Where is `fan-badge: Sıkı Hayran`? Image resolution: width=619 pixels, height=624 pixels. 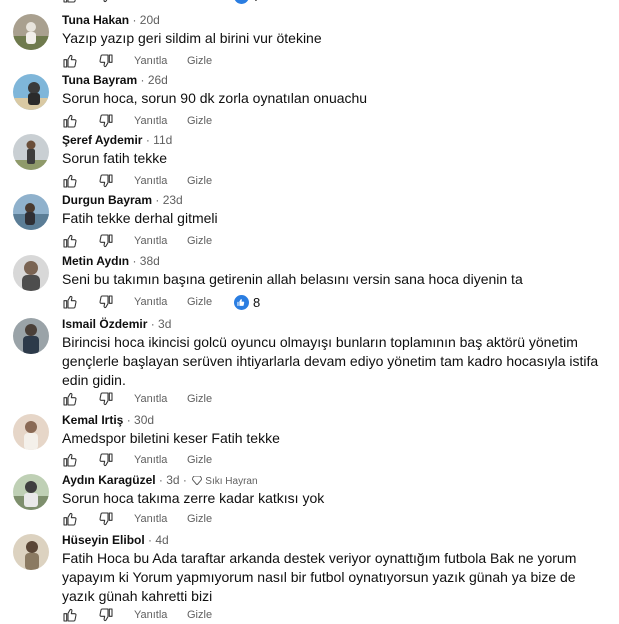
fan-badge: Sıkı Hayran is located at coordinates (224, 481).